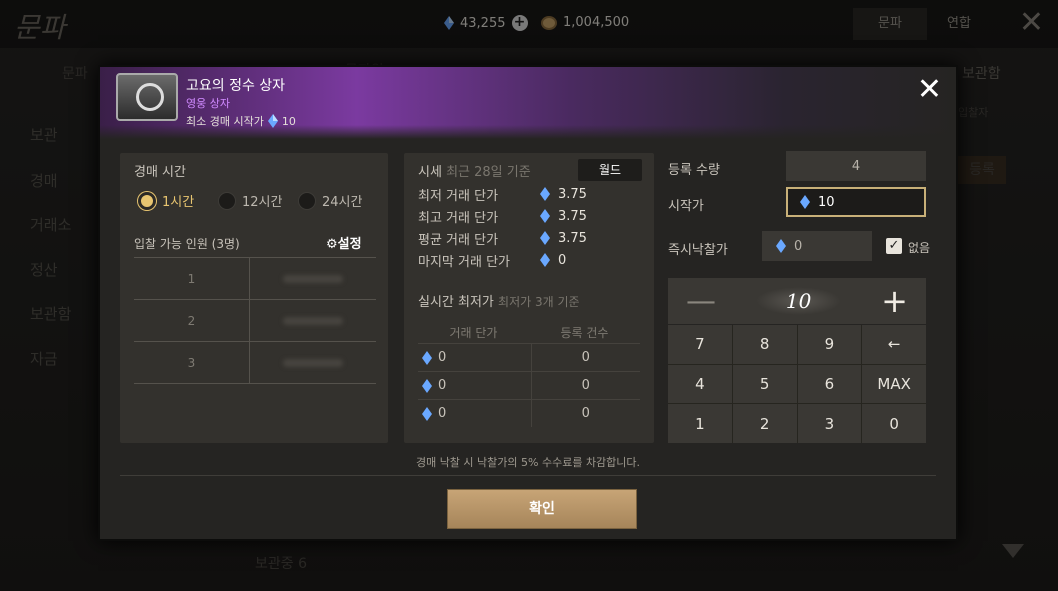 This screenshot has width=1058, height=591. What do you see at coordinates (147, 97) in the screenshot?
I see `chest-icon` at bounding box center [147, 97].